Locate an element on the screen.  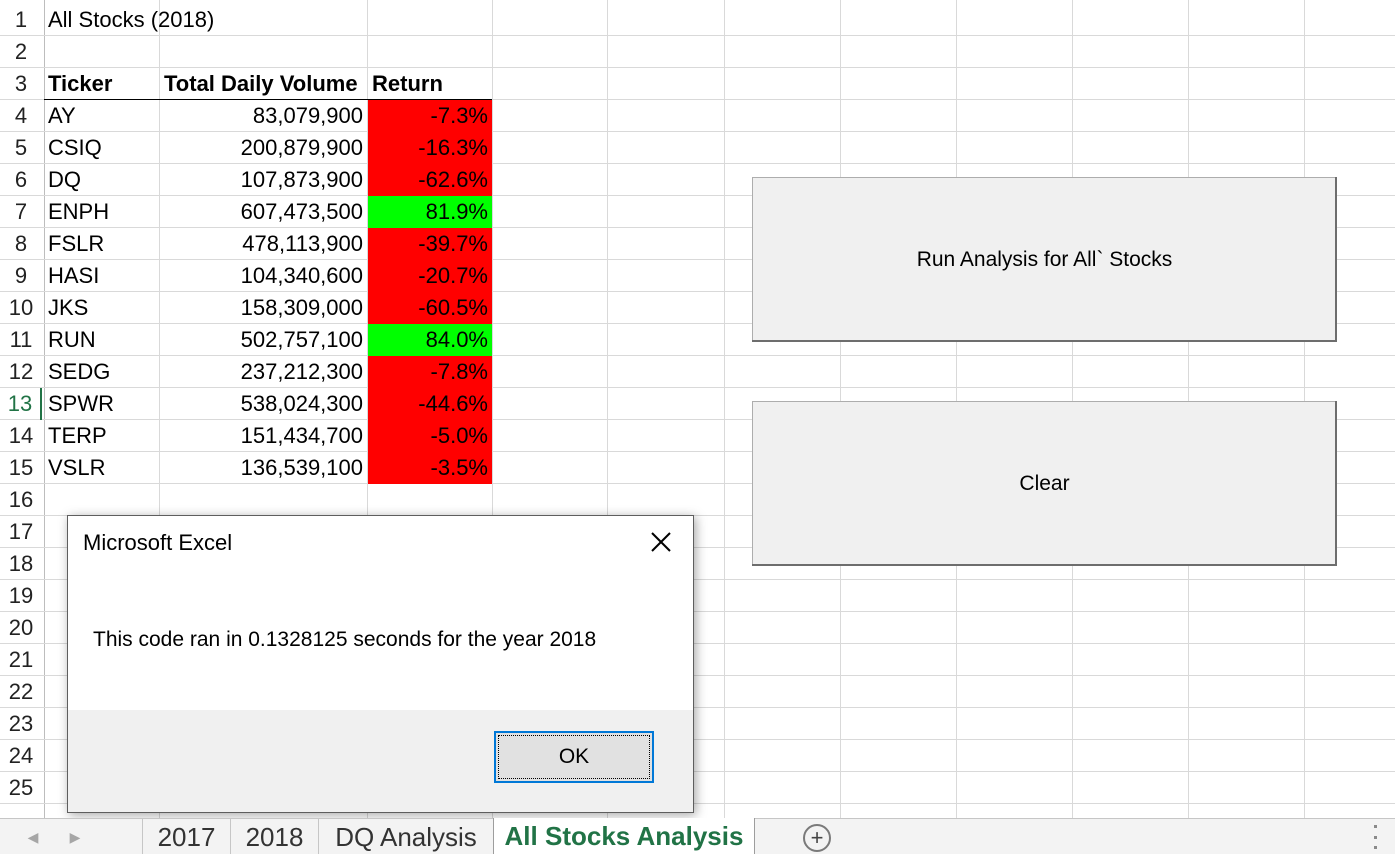
ticker-cell: JKS is located at coordinates (101, 308).